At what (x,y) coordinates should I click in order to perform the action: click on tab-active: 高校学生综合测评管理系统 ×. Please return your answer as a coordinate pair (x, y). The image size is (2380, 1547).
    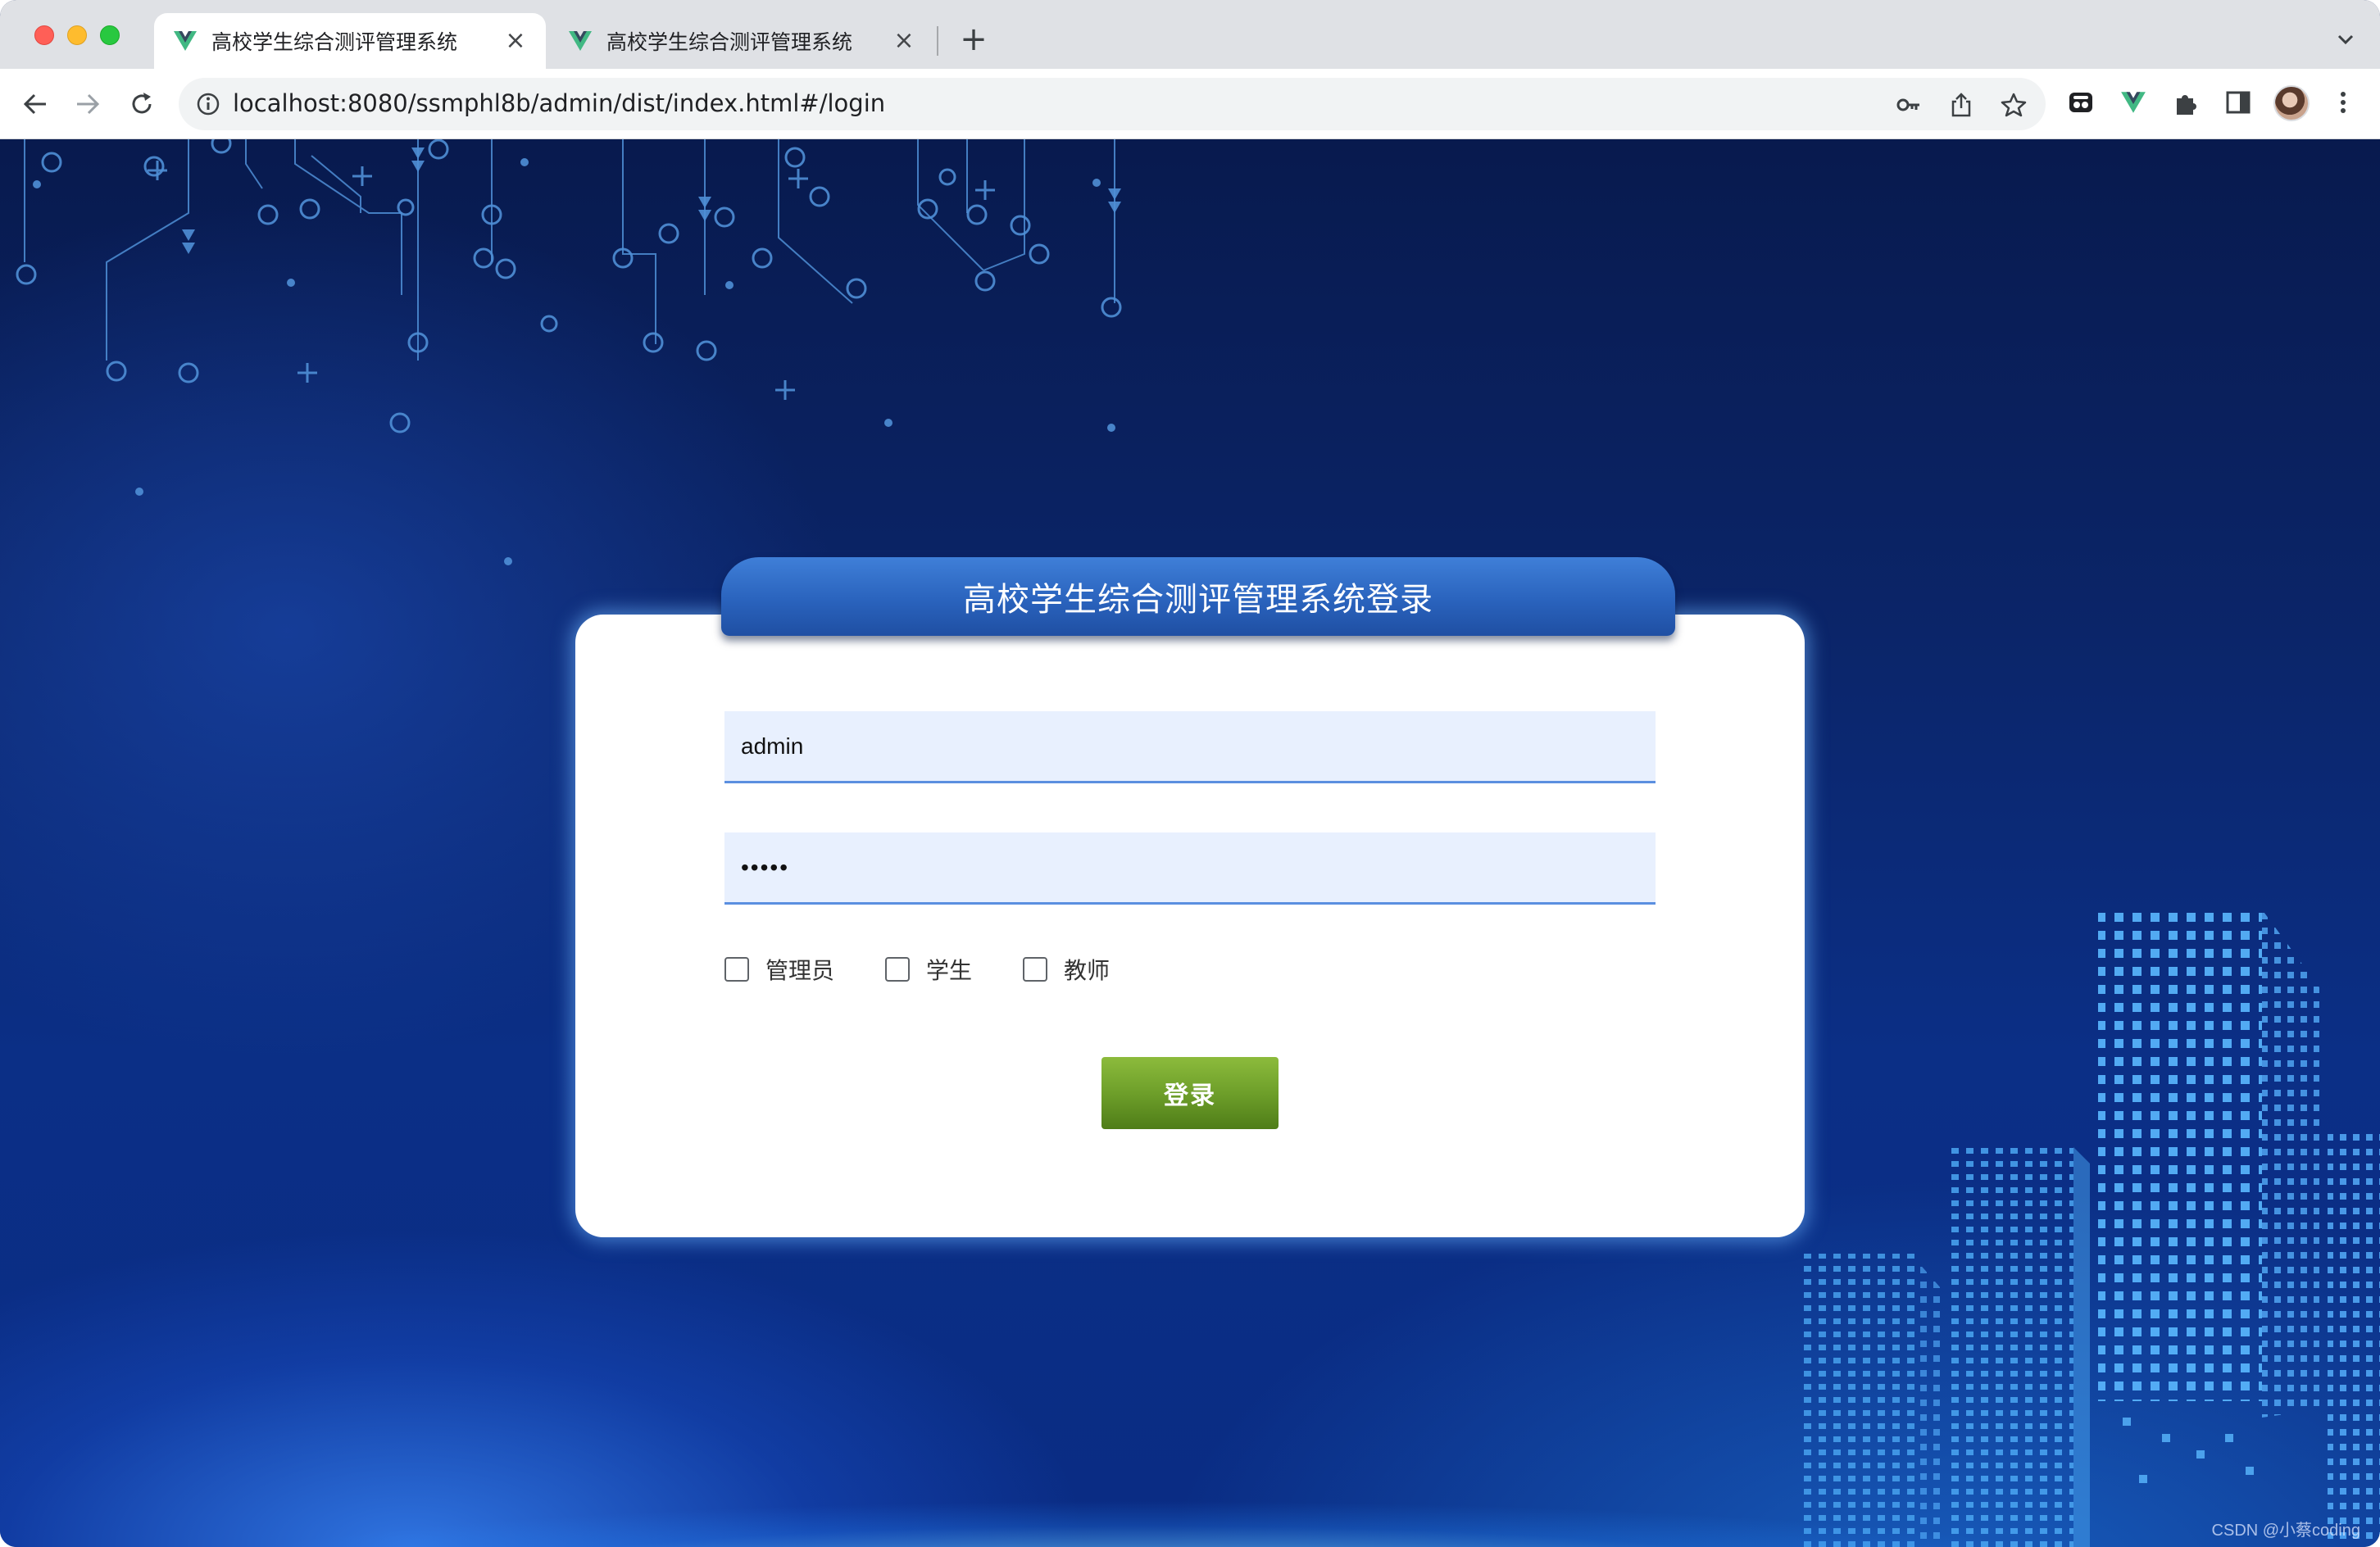
    Looking at the image, I should click on (350, 41).